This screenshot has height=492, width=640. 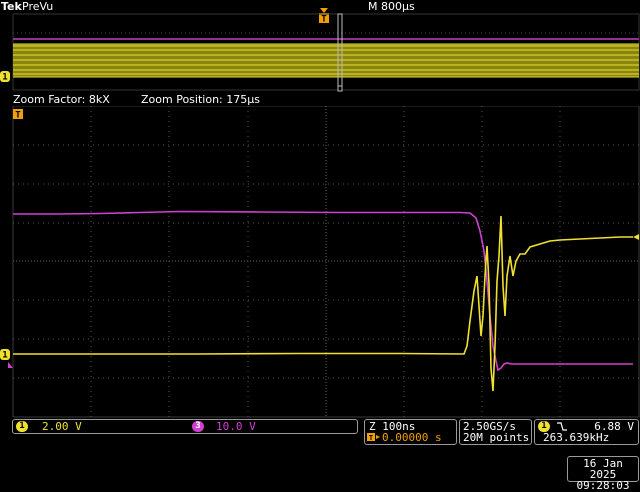 What do you see at coordinates (603, 469) in the screenshot?
I see `date: 16 Jan 2025` at bounding box center [603, 469].